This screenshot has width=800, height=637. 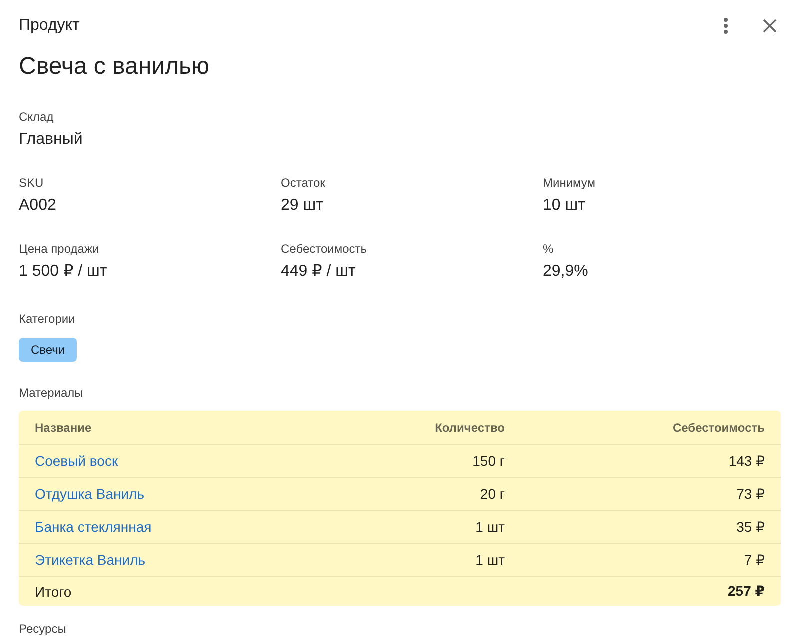 What do you see at coordinates (750, 494) in the screenshot?
I see `cost-cell-text: 73 ₽` at bounding box center [750, 494].